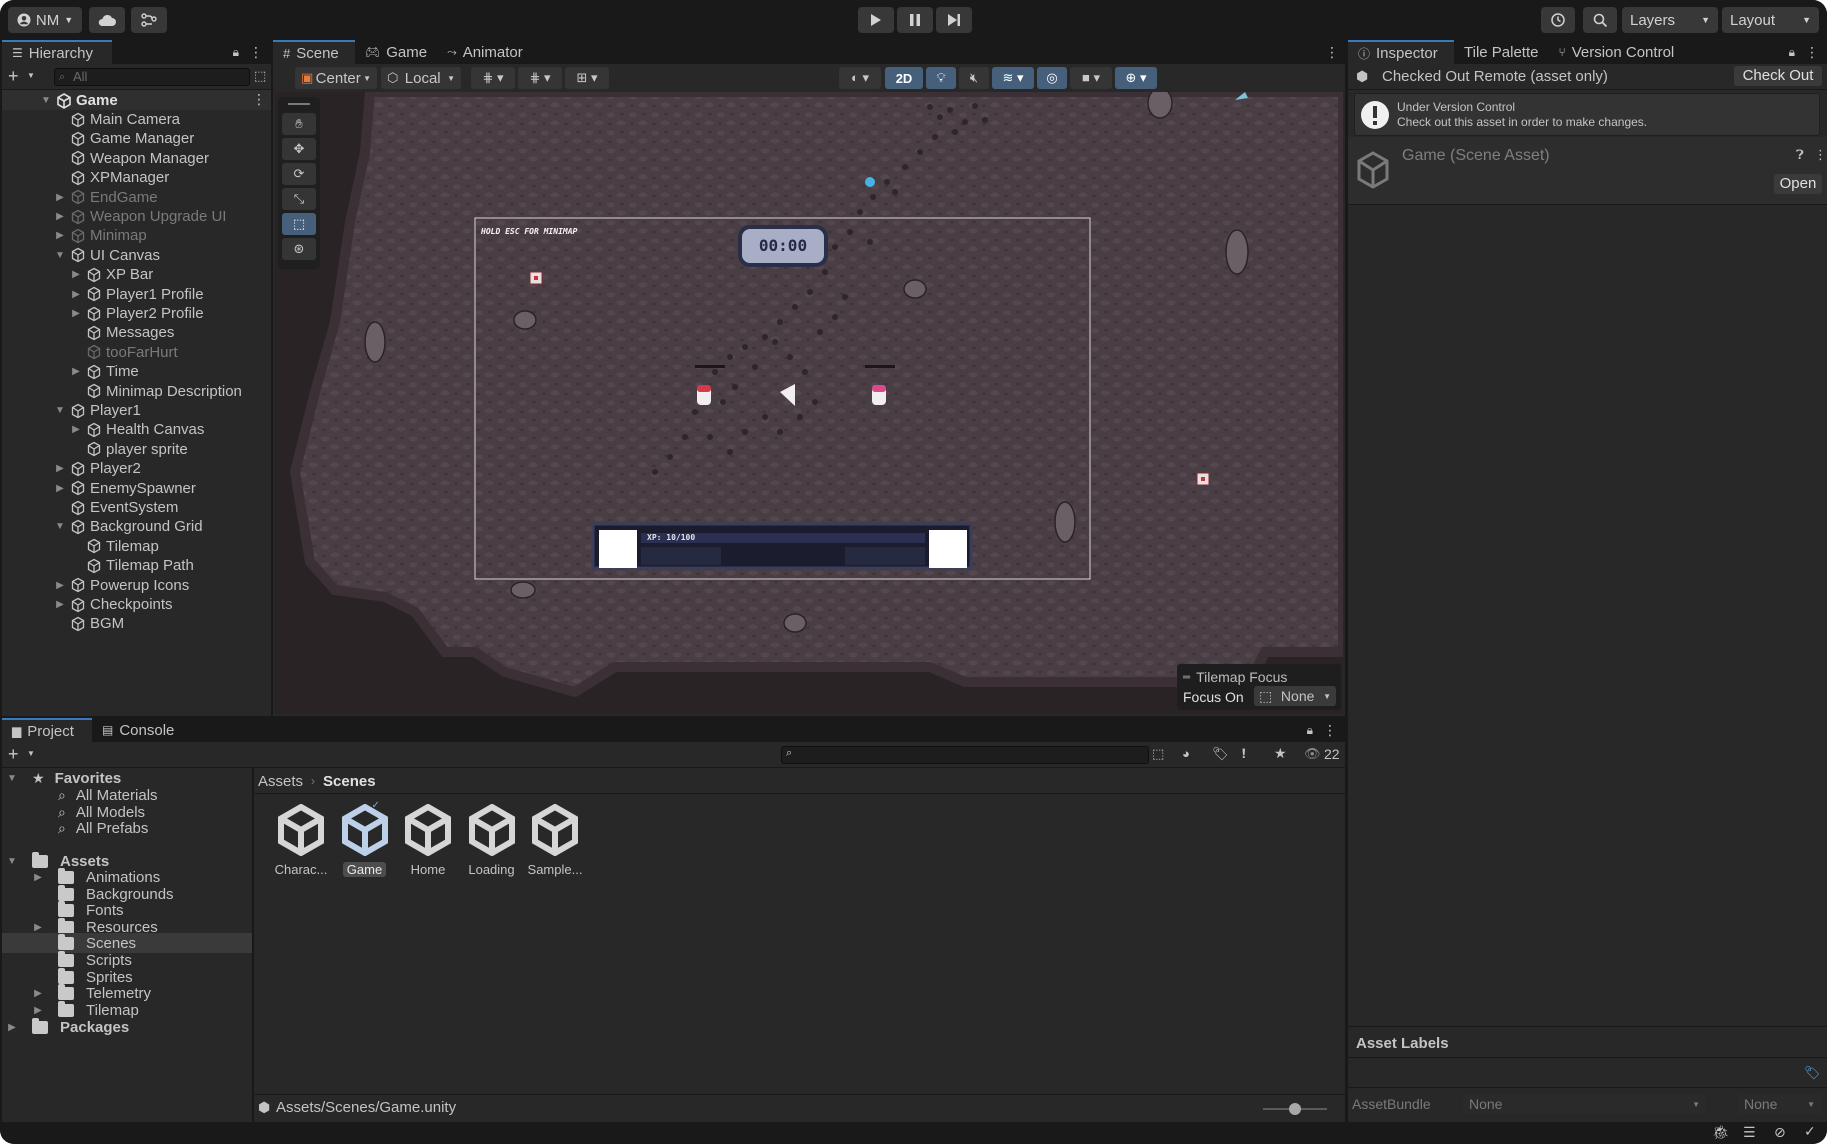 The image size is (1827, 1144). What do you see at coordinates (1295, 696) in the screenshot?
I see `focus-on-dropdown: ⬚ None ▼` at bounding box center [1295, 696].